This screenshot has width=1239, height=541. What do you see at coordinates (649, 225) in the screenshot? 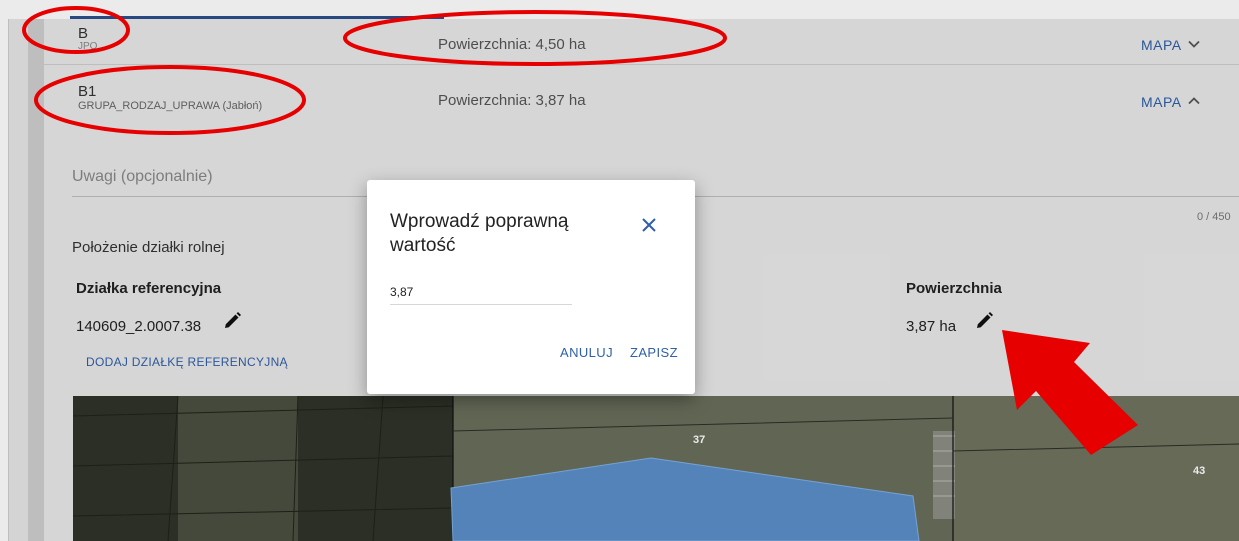
I see `close-icon` at bounding box center [649, 225].